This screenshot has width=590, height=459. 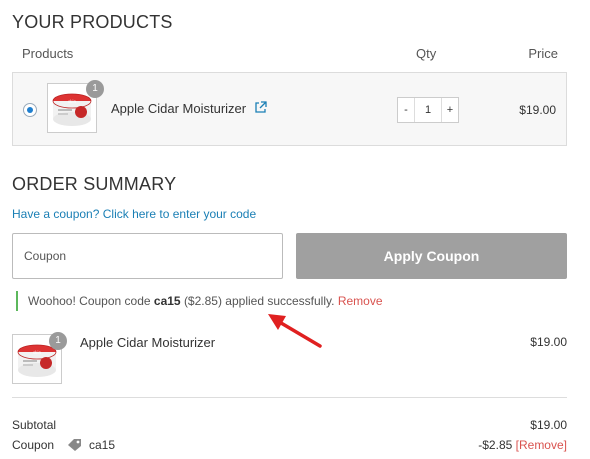 I want to click on quantity-stepper: - 1 +, so click(x=428, y=110).